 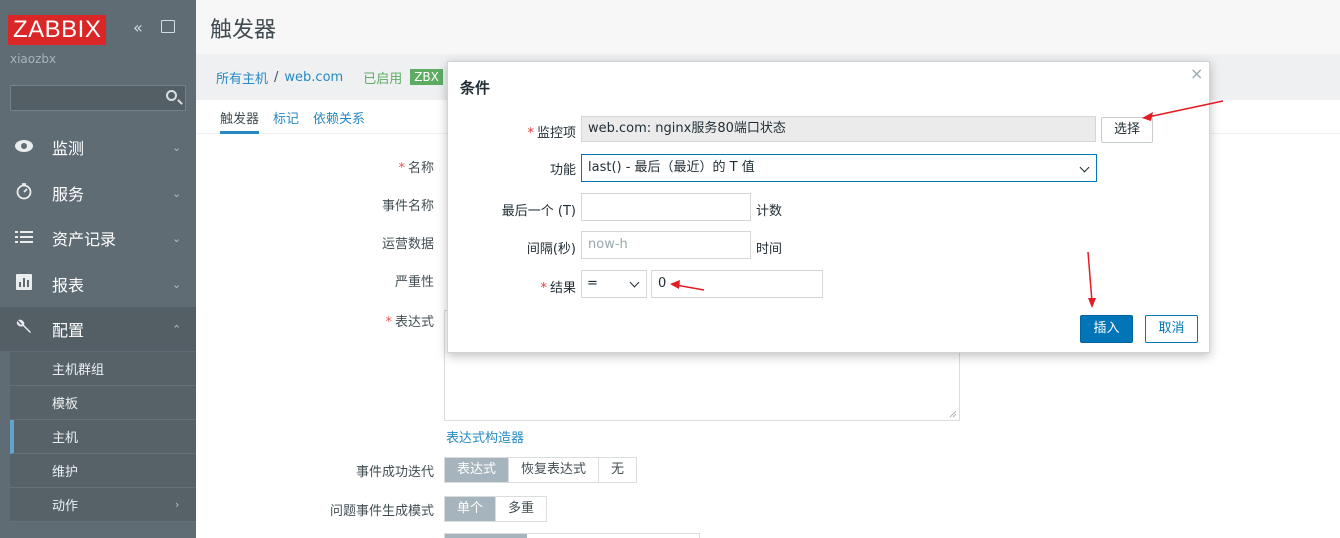 What do you see at coordinates (671, 167) in the screenshot?
I see `function-select-value: last() - 最后（最近）的 T 值` at bounding box center [671, 167].